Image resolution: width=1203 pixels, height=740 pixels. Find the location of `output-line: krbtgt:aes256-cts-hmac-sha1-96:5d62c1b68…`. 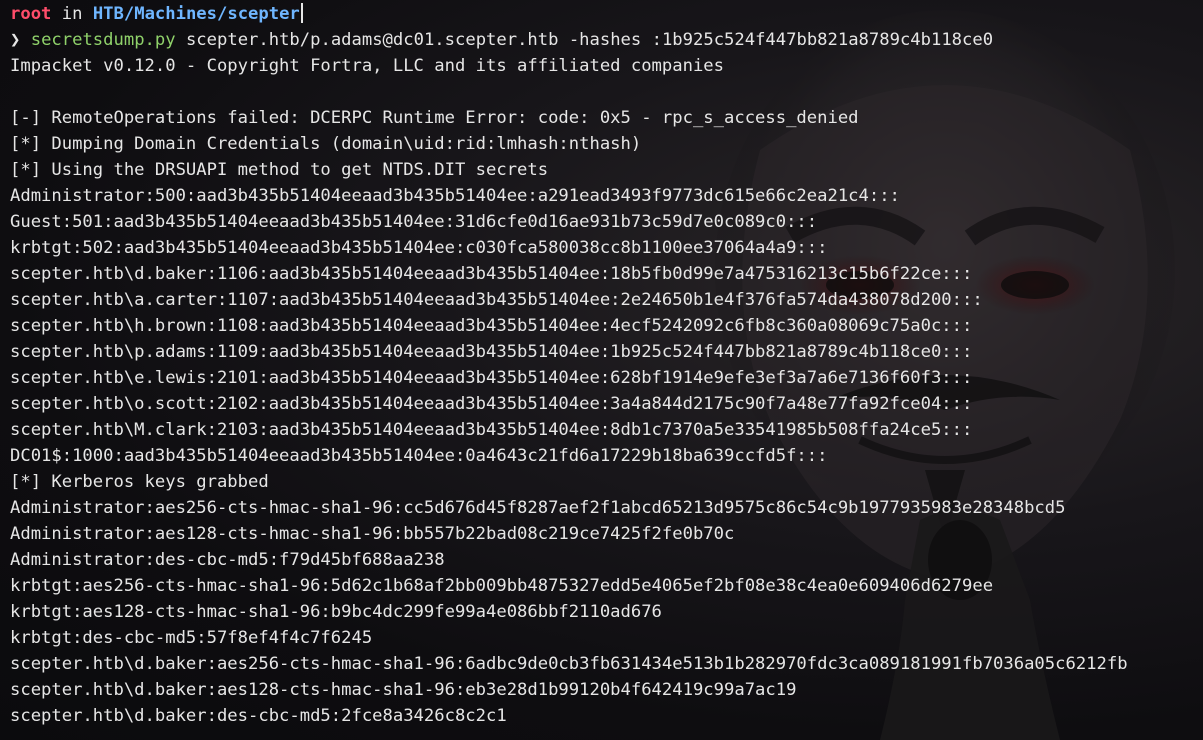

output-line: krbtgt:aes256-cts-hmac-sha1-96:5d62c1b68… is located at coordinates (502, 586).